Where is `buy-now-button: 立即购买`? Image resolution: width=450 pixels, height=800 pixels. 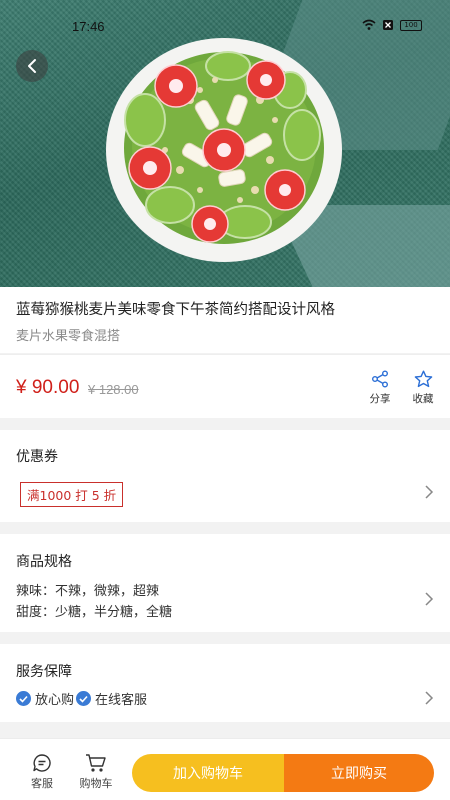 buy-now-button: 立即购买 is located at coordinates (359, 773).